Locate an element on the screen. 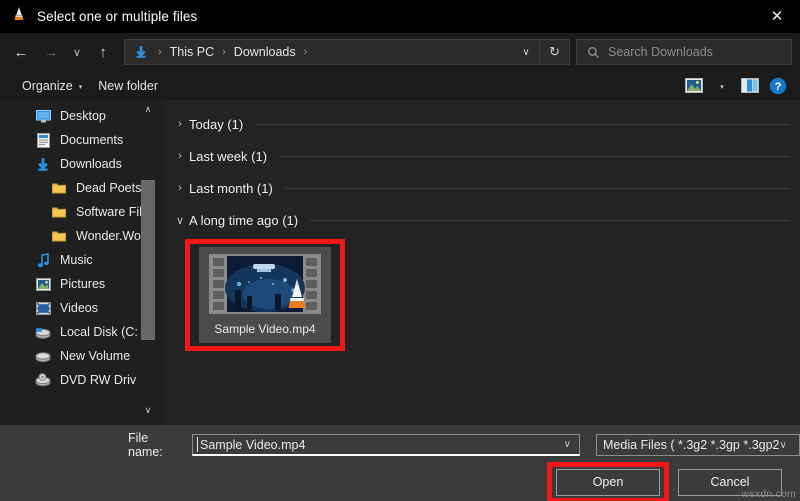 The width and height of the screenshot is (800, 501). downloads-arrow-icon is located at coordinates (141, 52).